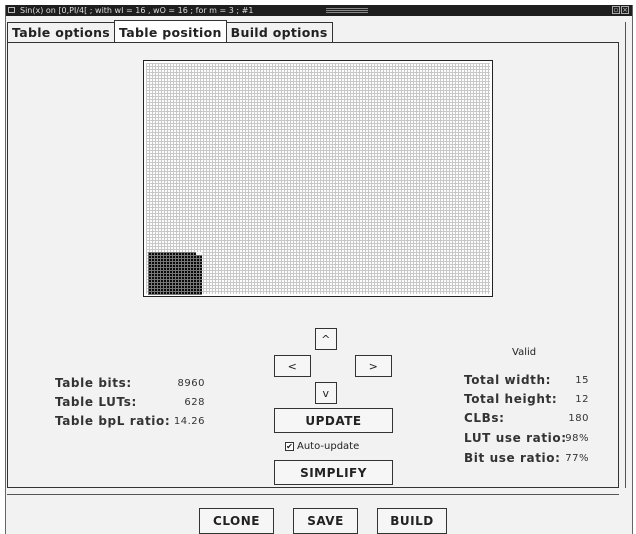 The width and height of the screenshot is (636, 534). What do you see at coordinates (333, 420) in the screenshot?
I see `update-button: UPDATE` at bounding box center [333, 420].